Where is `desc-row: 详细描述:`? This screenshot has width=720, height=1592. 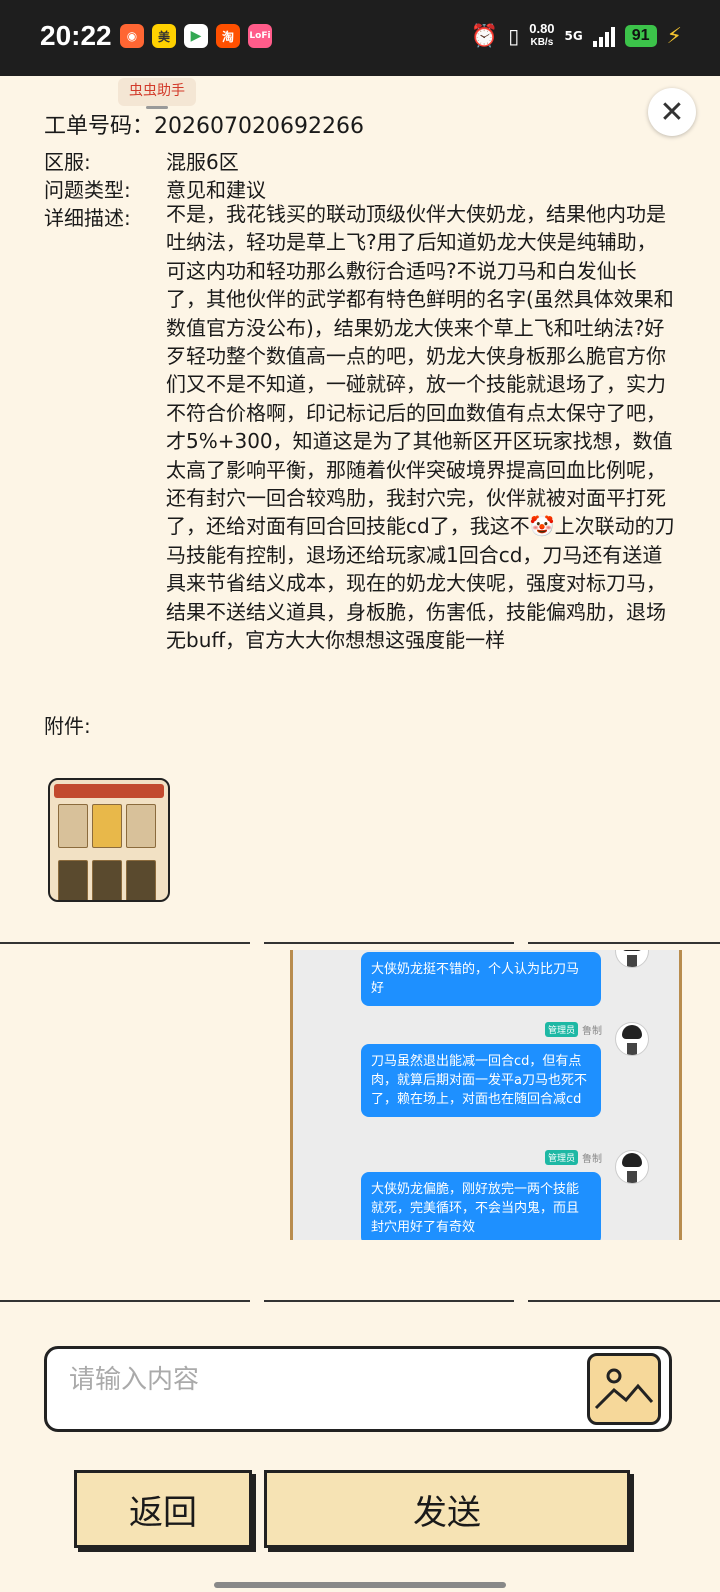 desc-row: 详细描述: is located at coordinates (105, 216).